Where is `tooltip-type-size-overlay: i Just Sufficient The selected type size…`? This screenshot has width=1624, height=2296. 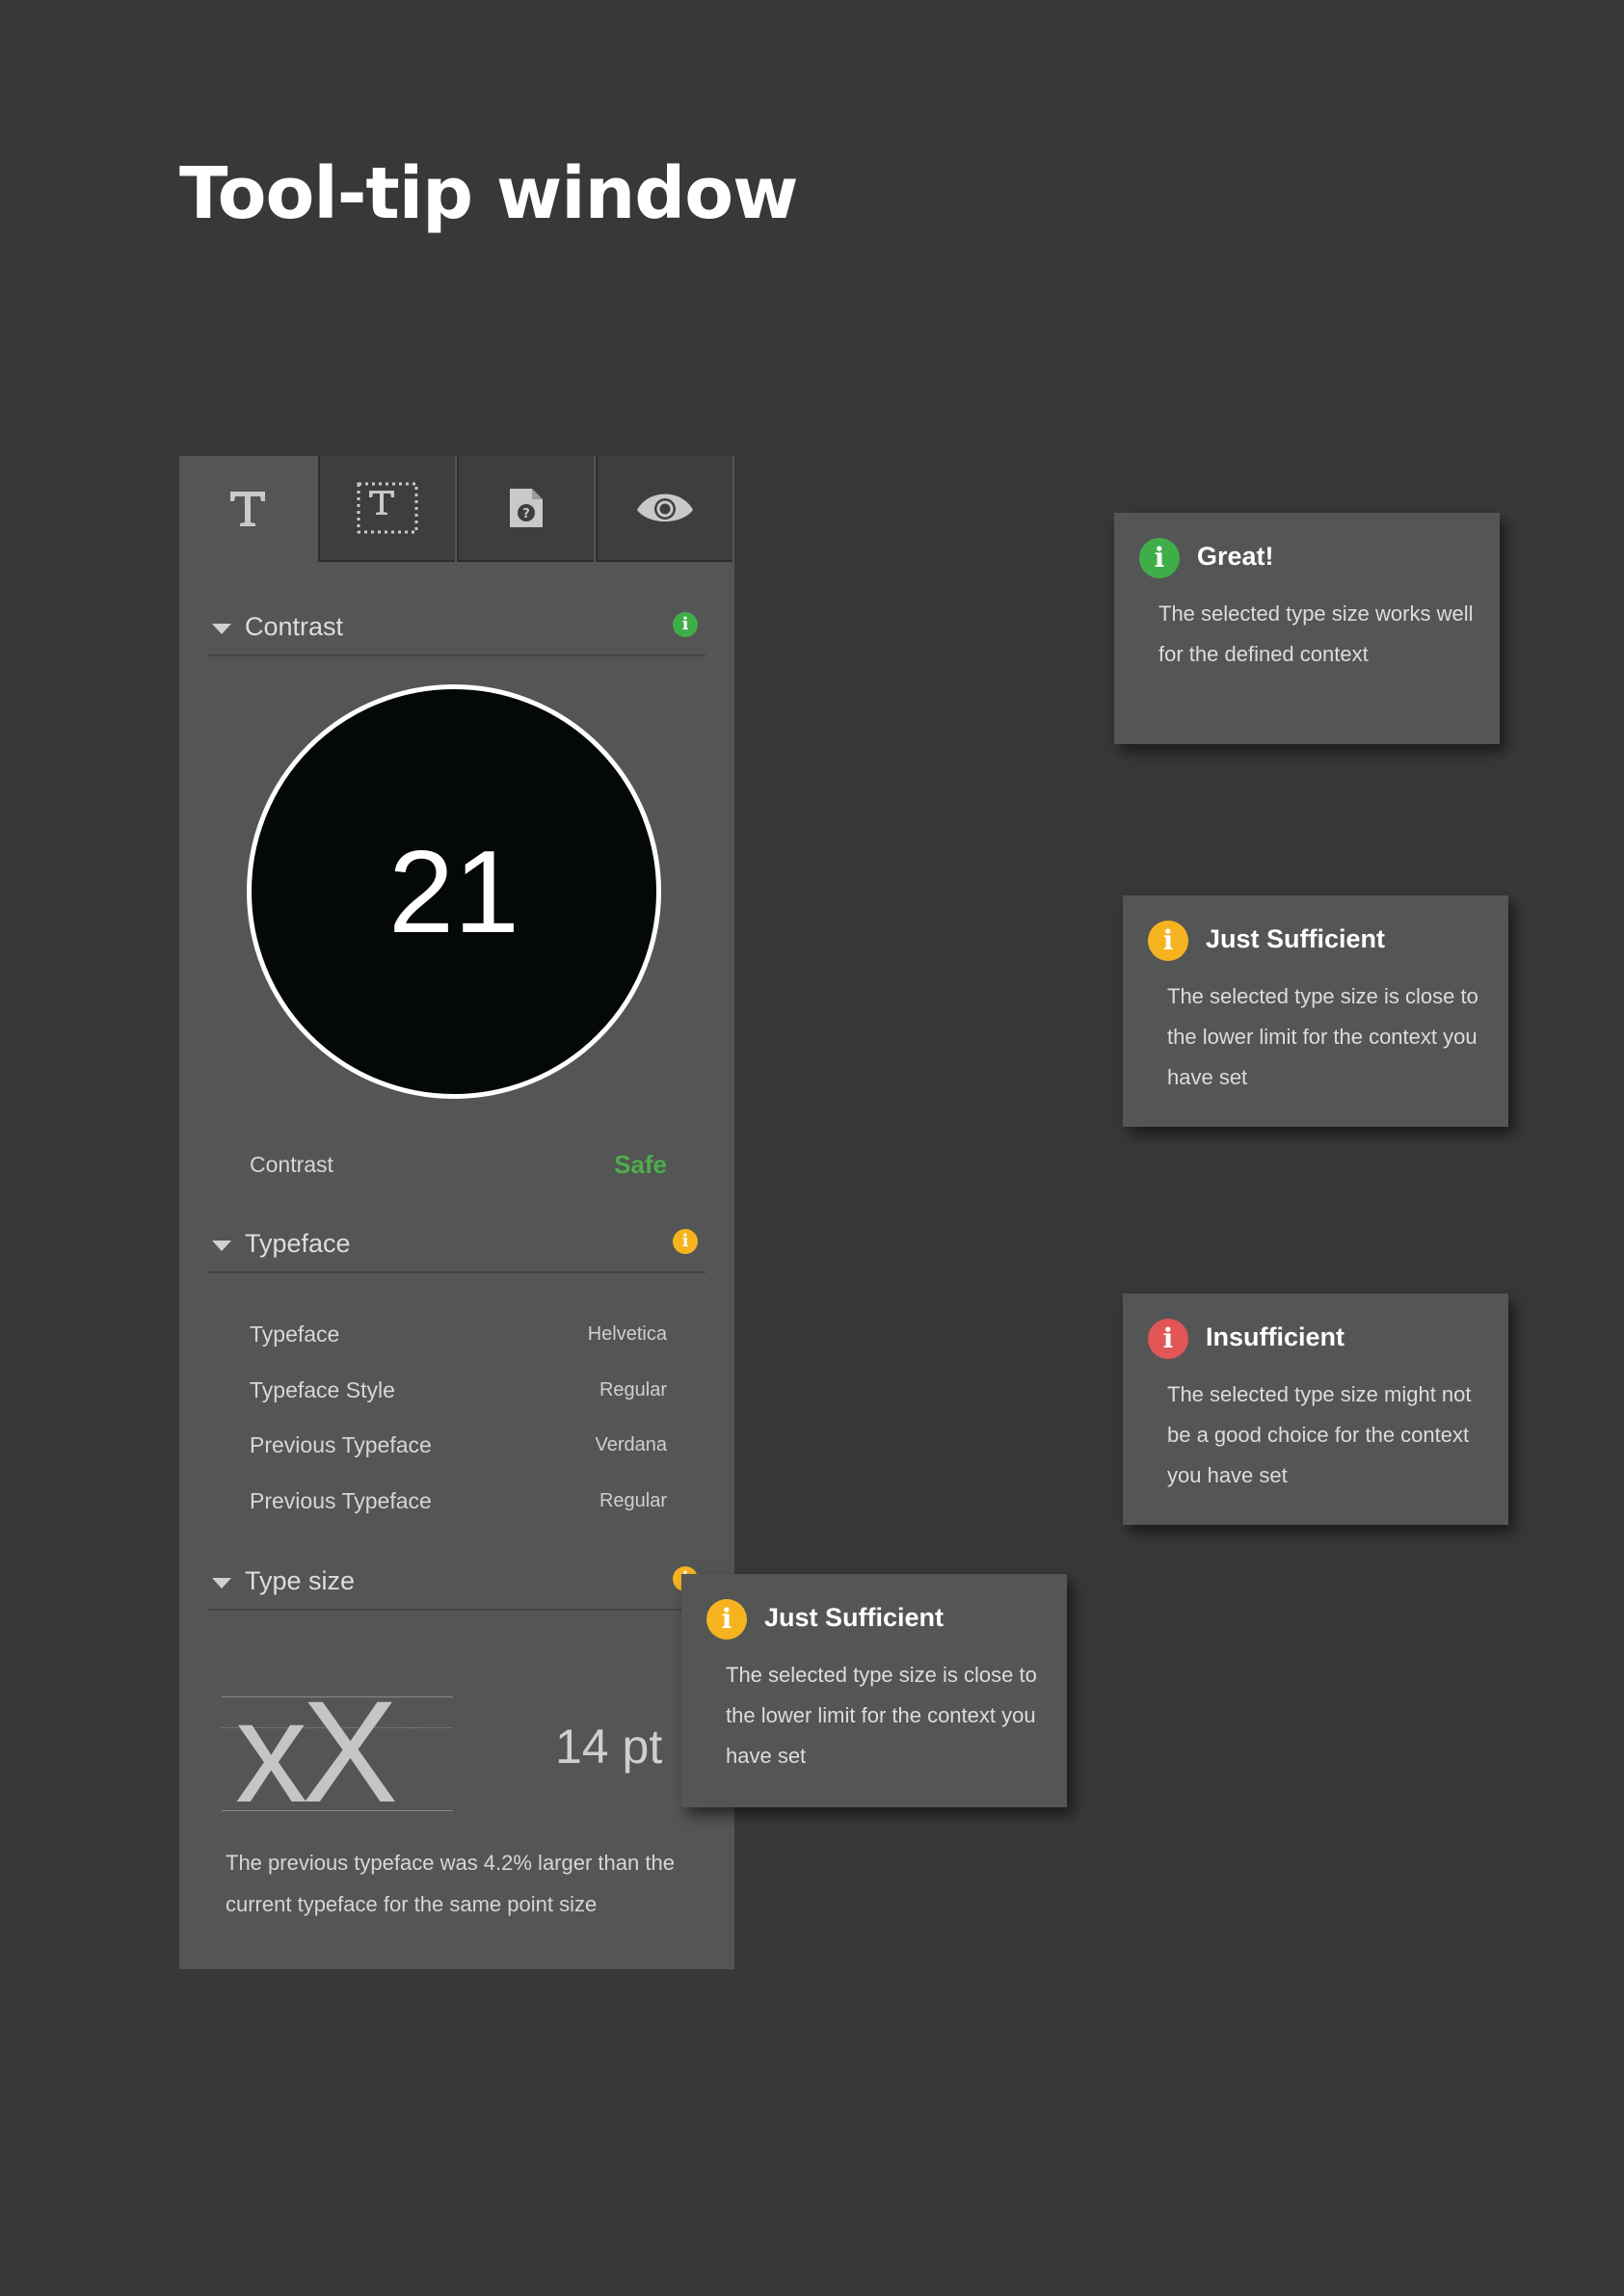 tooltip-type-size-overlay: i Just Sufficient The selected type size… is located at coordinates (874, 1691).